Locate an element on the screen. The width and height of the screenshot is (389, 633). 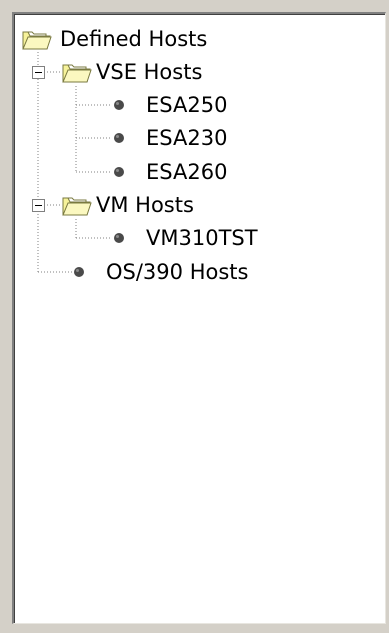
tree-node-esa250: ESA250 is located at coordinates (170, 105).